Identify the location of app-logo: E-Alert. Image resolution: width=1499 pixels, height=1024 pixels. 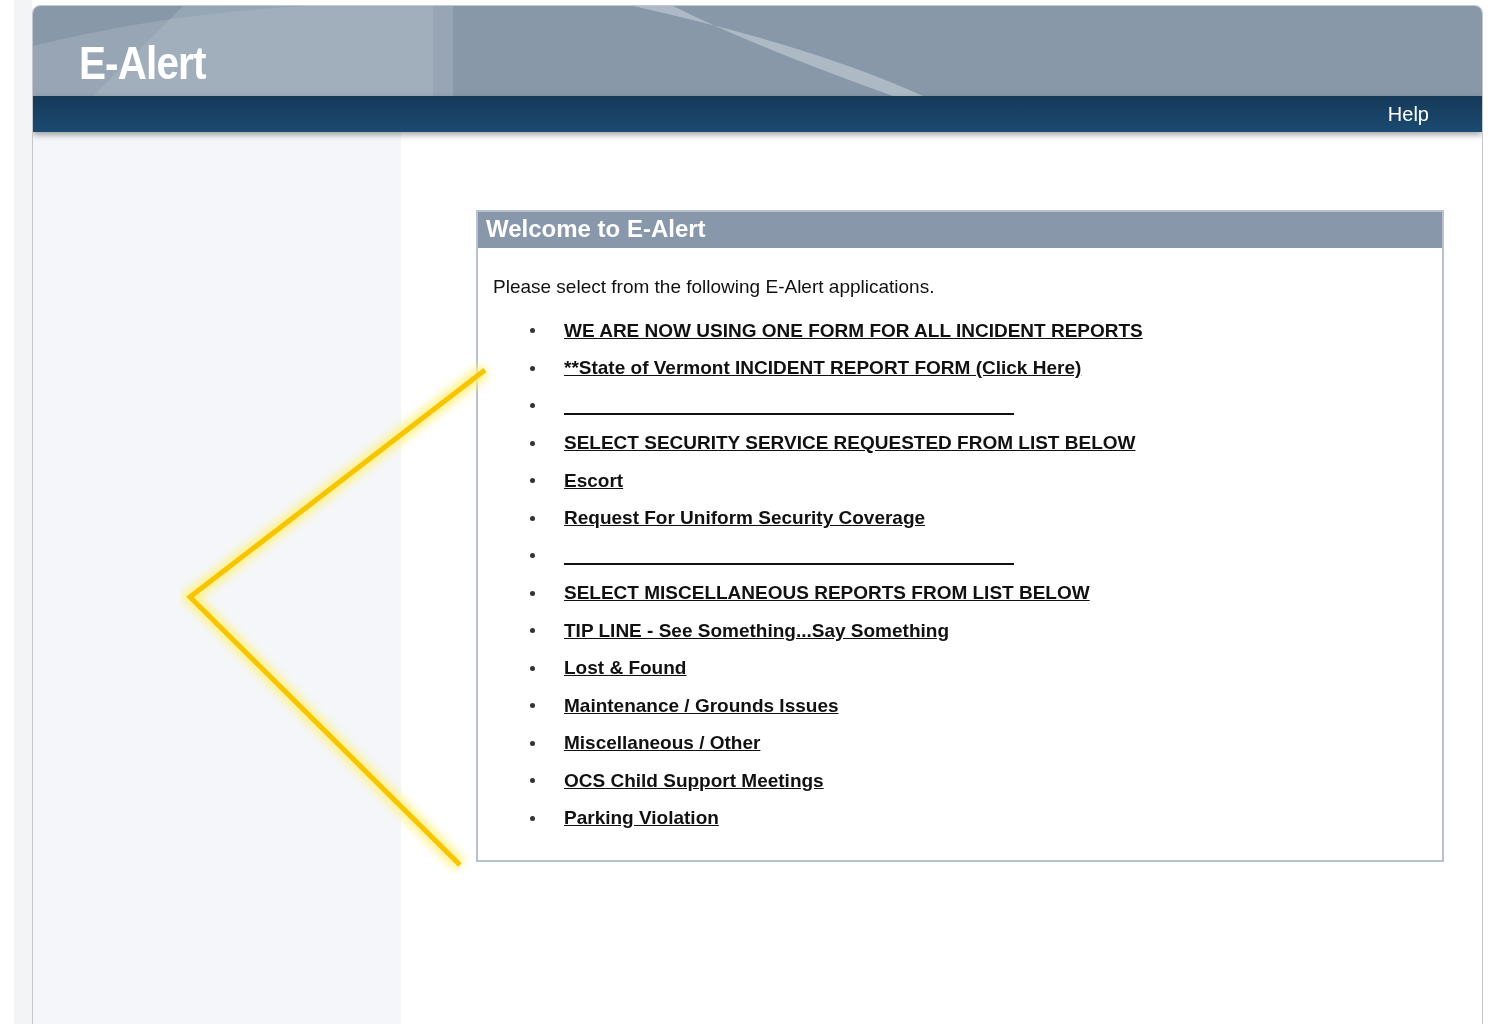
(142, 63).